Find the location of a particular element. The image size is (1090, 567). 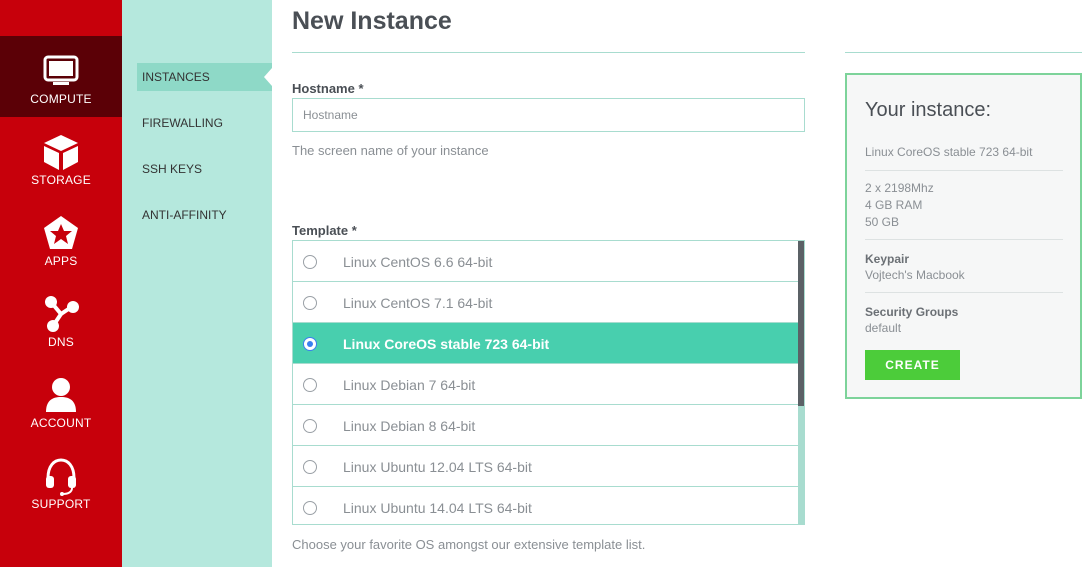

page-title: New Instance is located at coordinates (372, 21).